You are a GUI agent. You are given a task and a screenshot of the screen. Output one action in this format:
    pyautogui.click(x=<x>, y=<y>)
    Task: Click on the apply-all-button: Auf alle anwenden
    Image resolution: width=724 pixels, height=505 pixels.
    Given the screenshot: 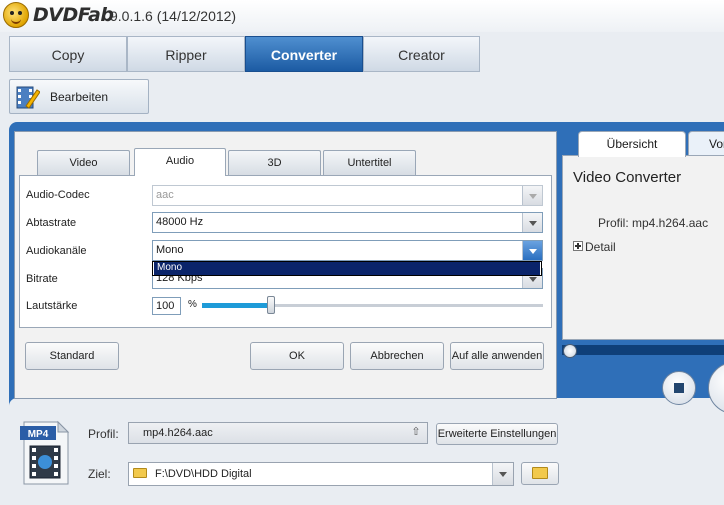 What is the action you would take?
    pyautogui.click(x=497, y=356)
    